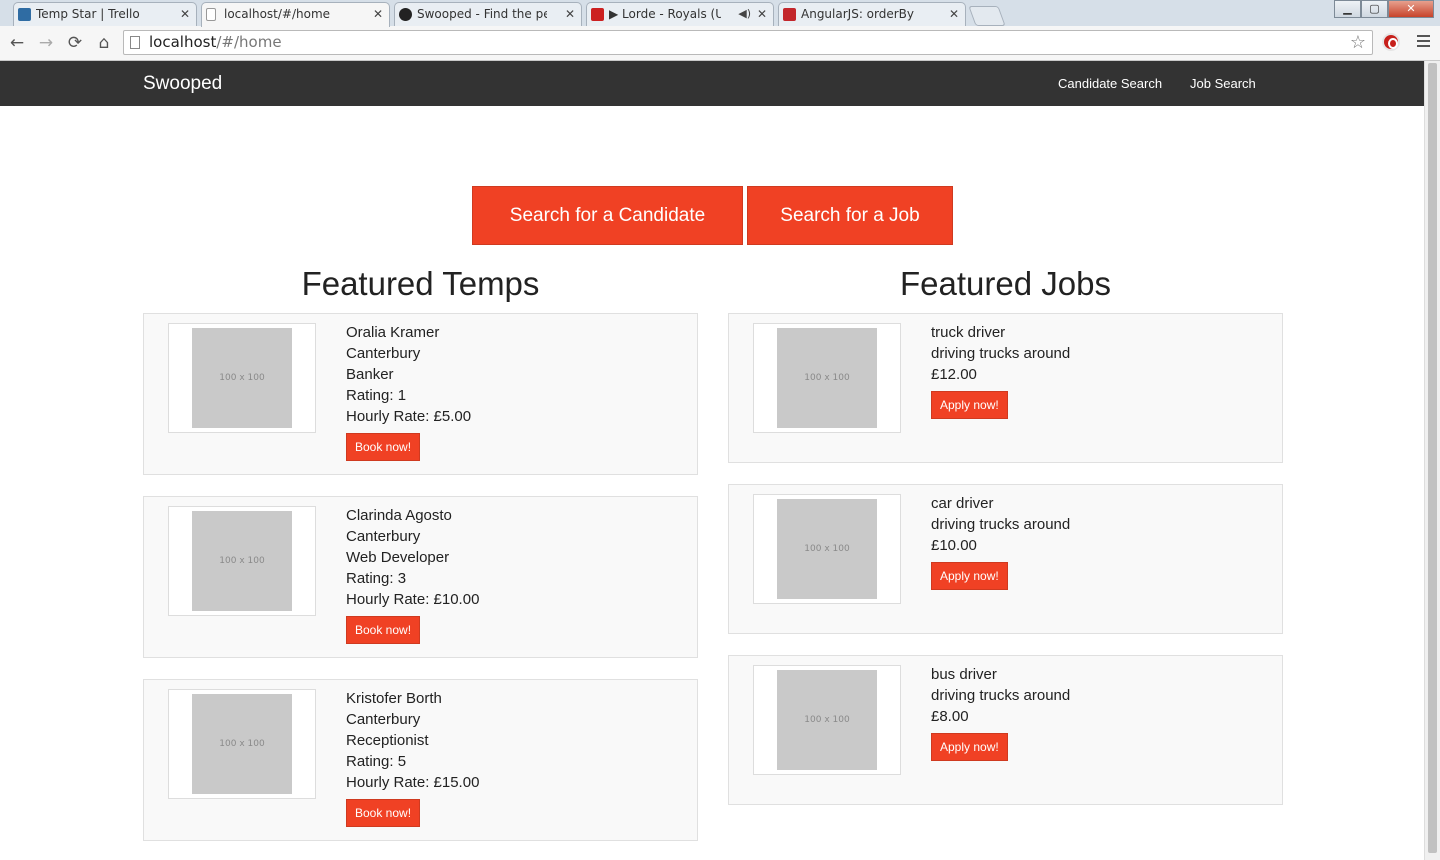  I want to click on temp-rating: Rating: 3, so click(376, 578).